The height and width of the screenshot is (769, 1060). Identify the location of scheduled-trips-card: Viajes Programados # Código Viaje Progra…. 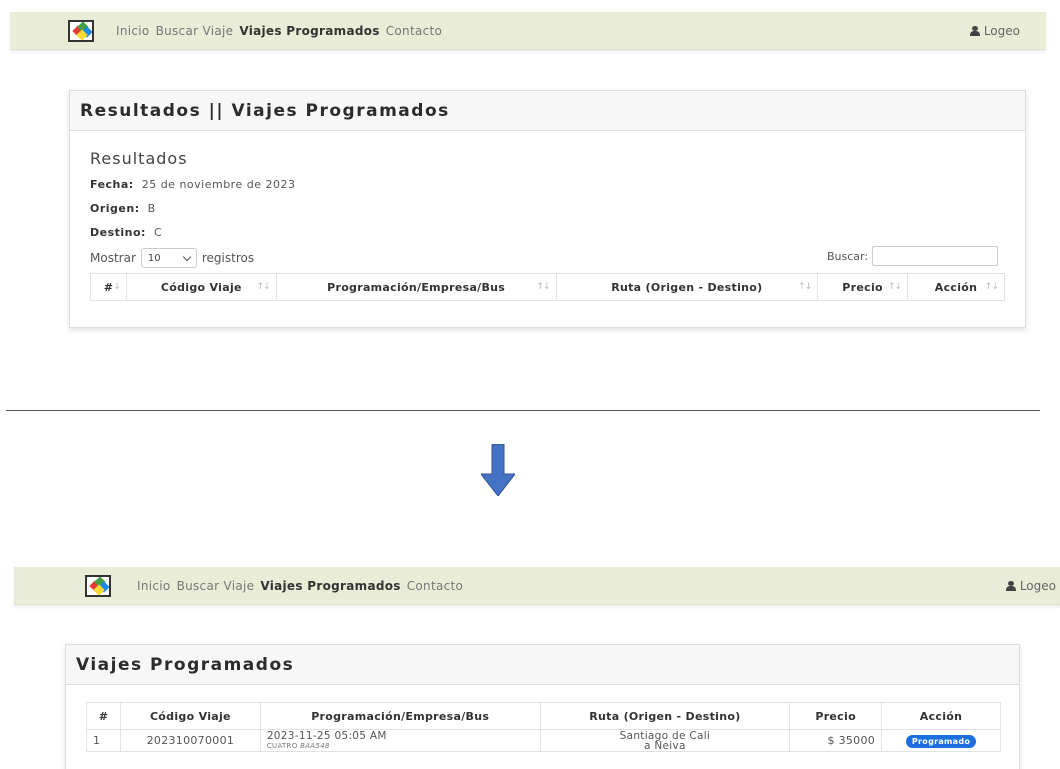
(542, 706).